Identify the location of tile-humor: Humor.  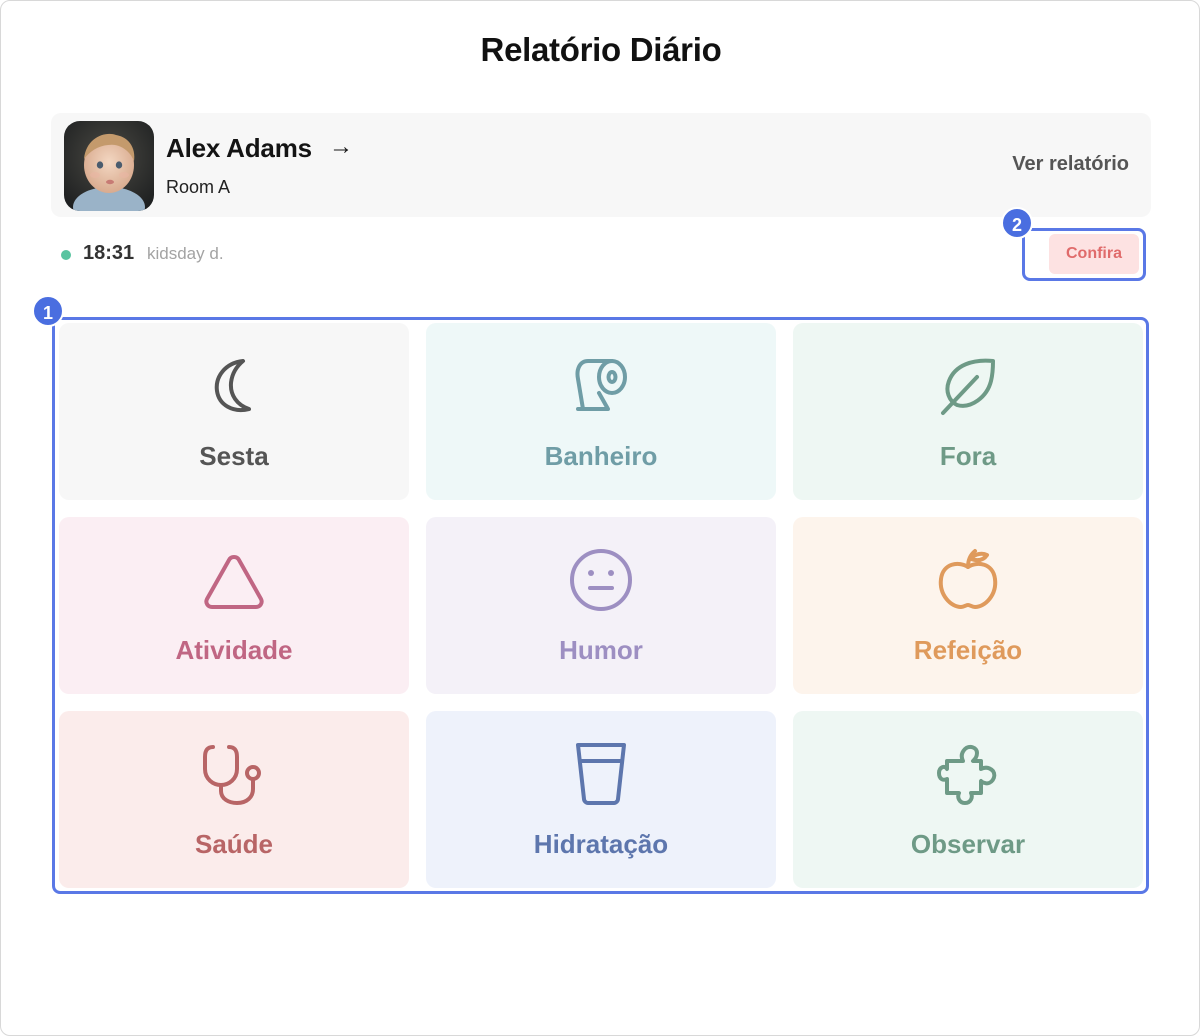
(601, 605).